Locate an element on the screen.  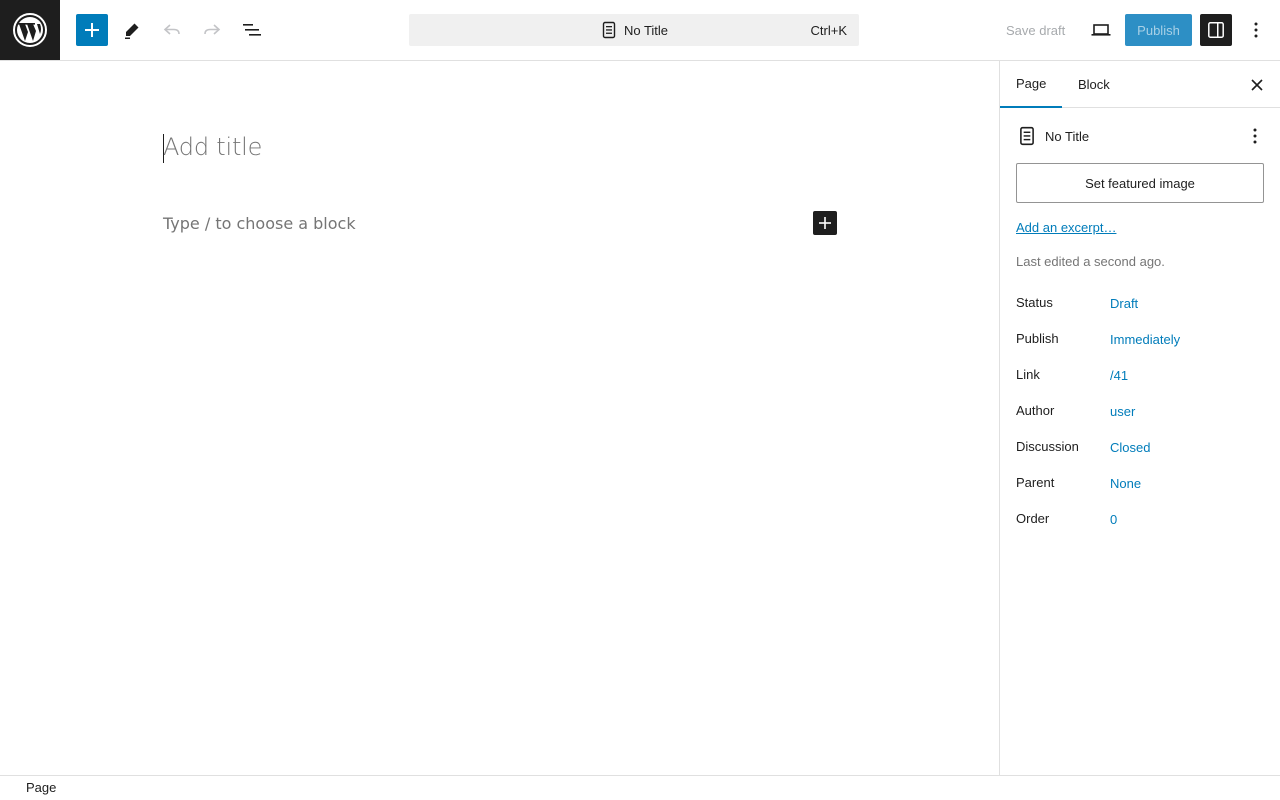
inline-block-inserter-button is located at coordinates (825, 223).